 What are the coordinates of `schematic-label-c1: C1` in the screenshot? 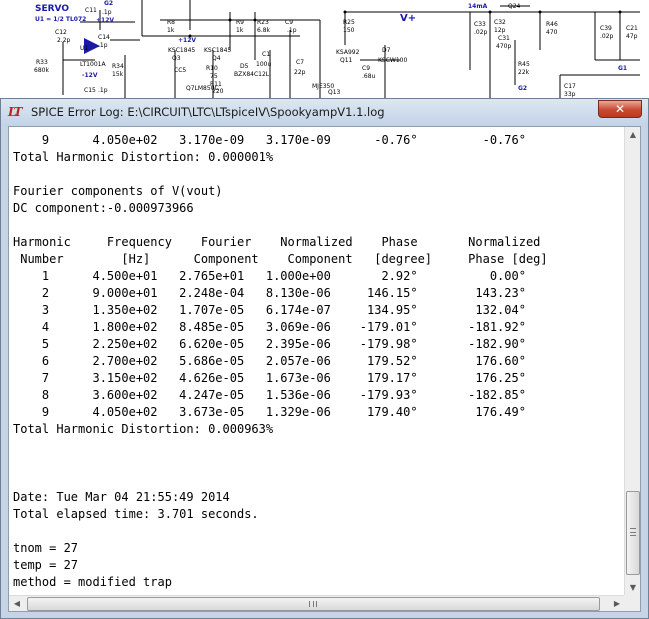 It's located at (266, 54).